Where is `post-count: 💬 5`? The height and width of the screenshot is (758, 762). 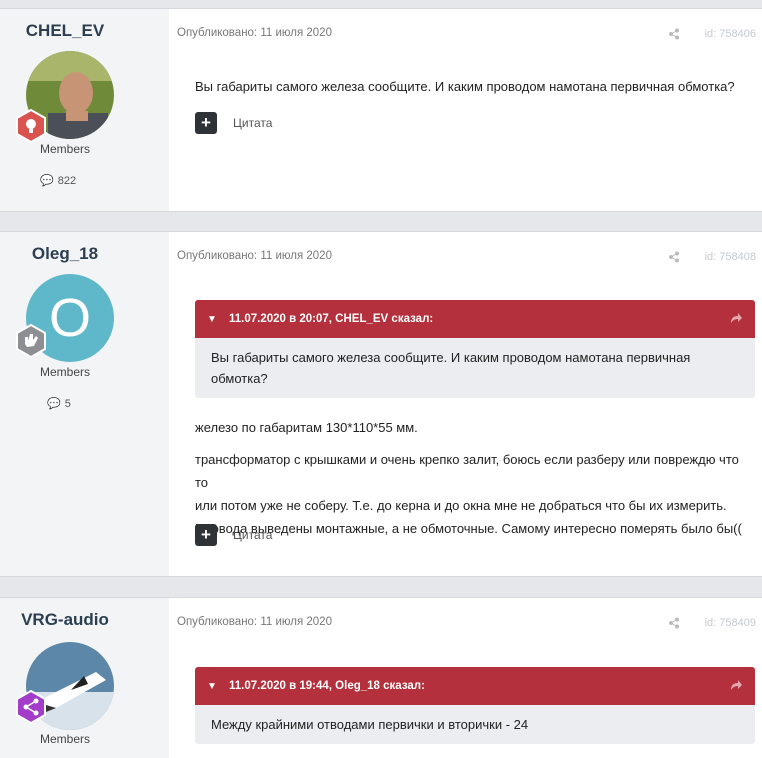 post-count: 💬 5 is located at coordinates (59, 404).